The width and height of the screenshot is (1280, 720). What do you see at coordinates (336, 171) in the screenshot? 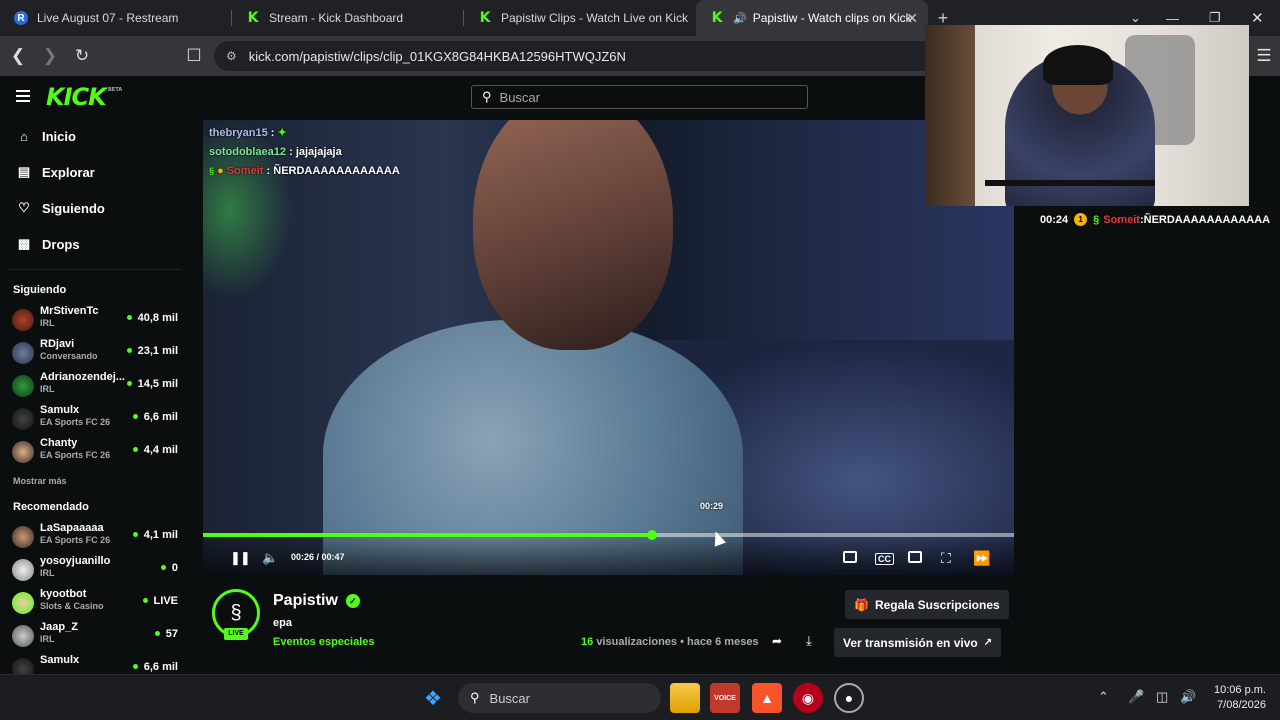
I see `chat-text: ÑERDAAAAAAAAAAAA` at bounding box center [336, 171].